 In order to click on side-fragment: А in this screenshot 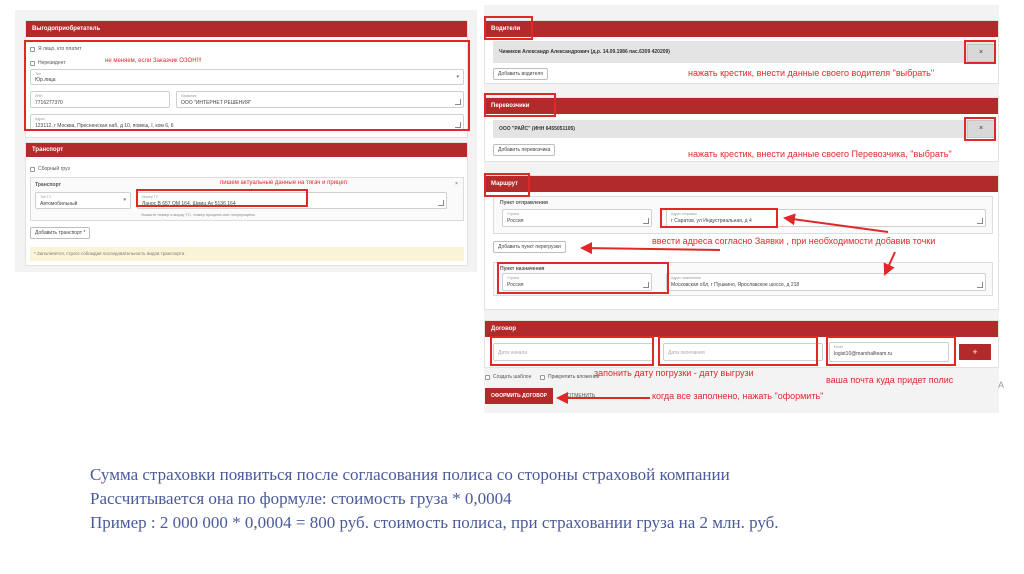, I will do `click(1001, 385)`.